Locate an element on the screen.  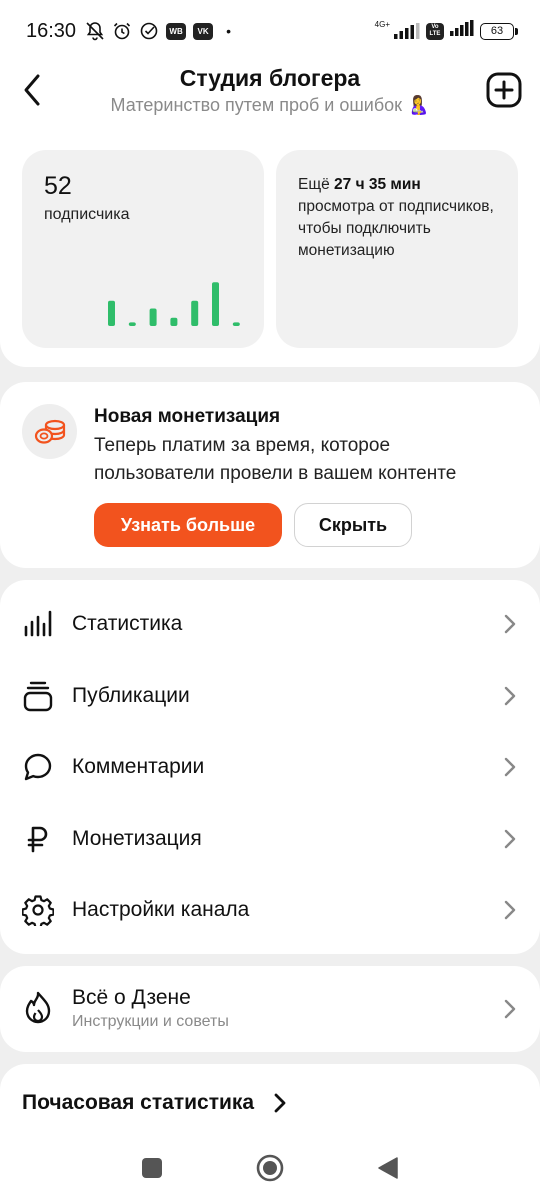
recent-apps-button is located at coordinates (152, 1168).